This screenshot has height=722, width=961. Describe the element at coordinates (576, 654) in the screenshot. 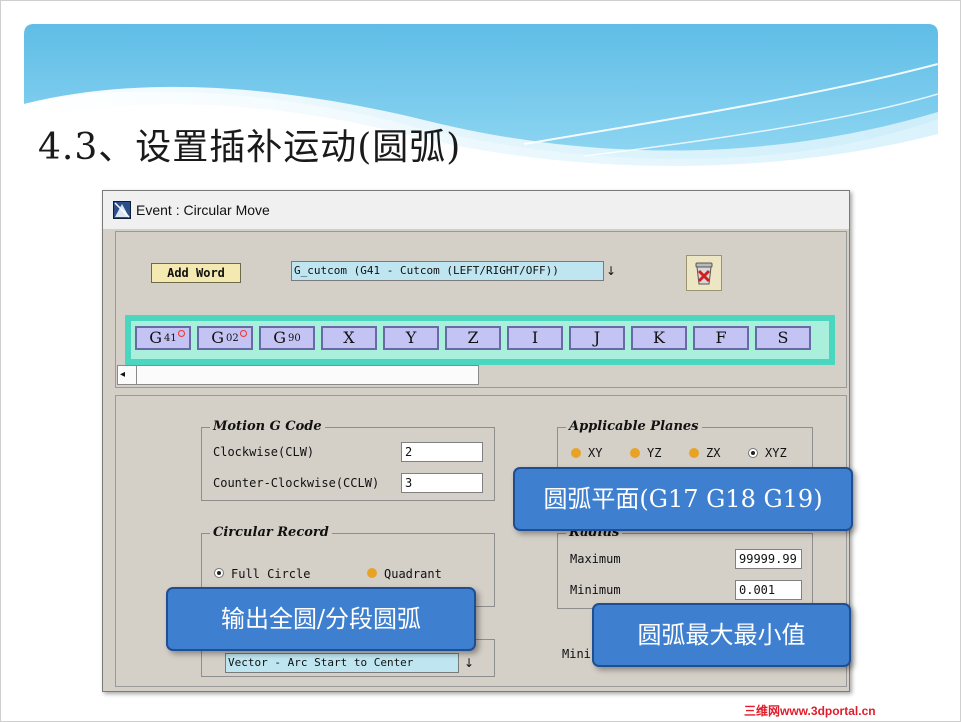

I see `minimum-arc-label: Mini` at that location.